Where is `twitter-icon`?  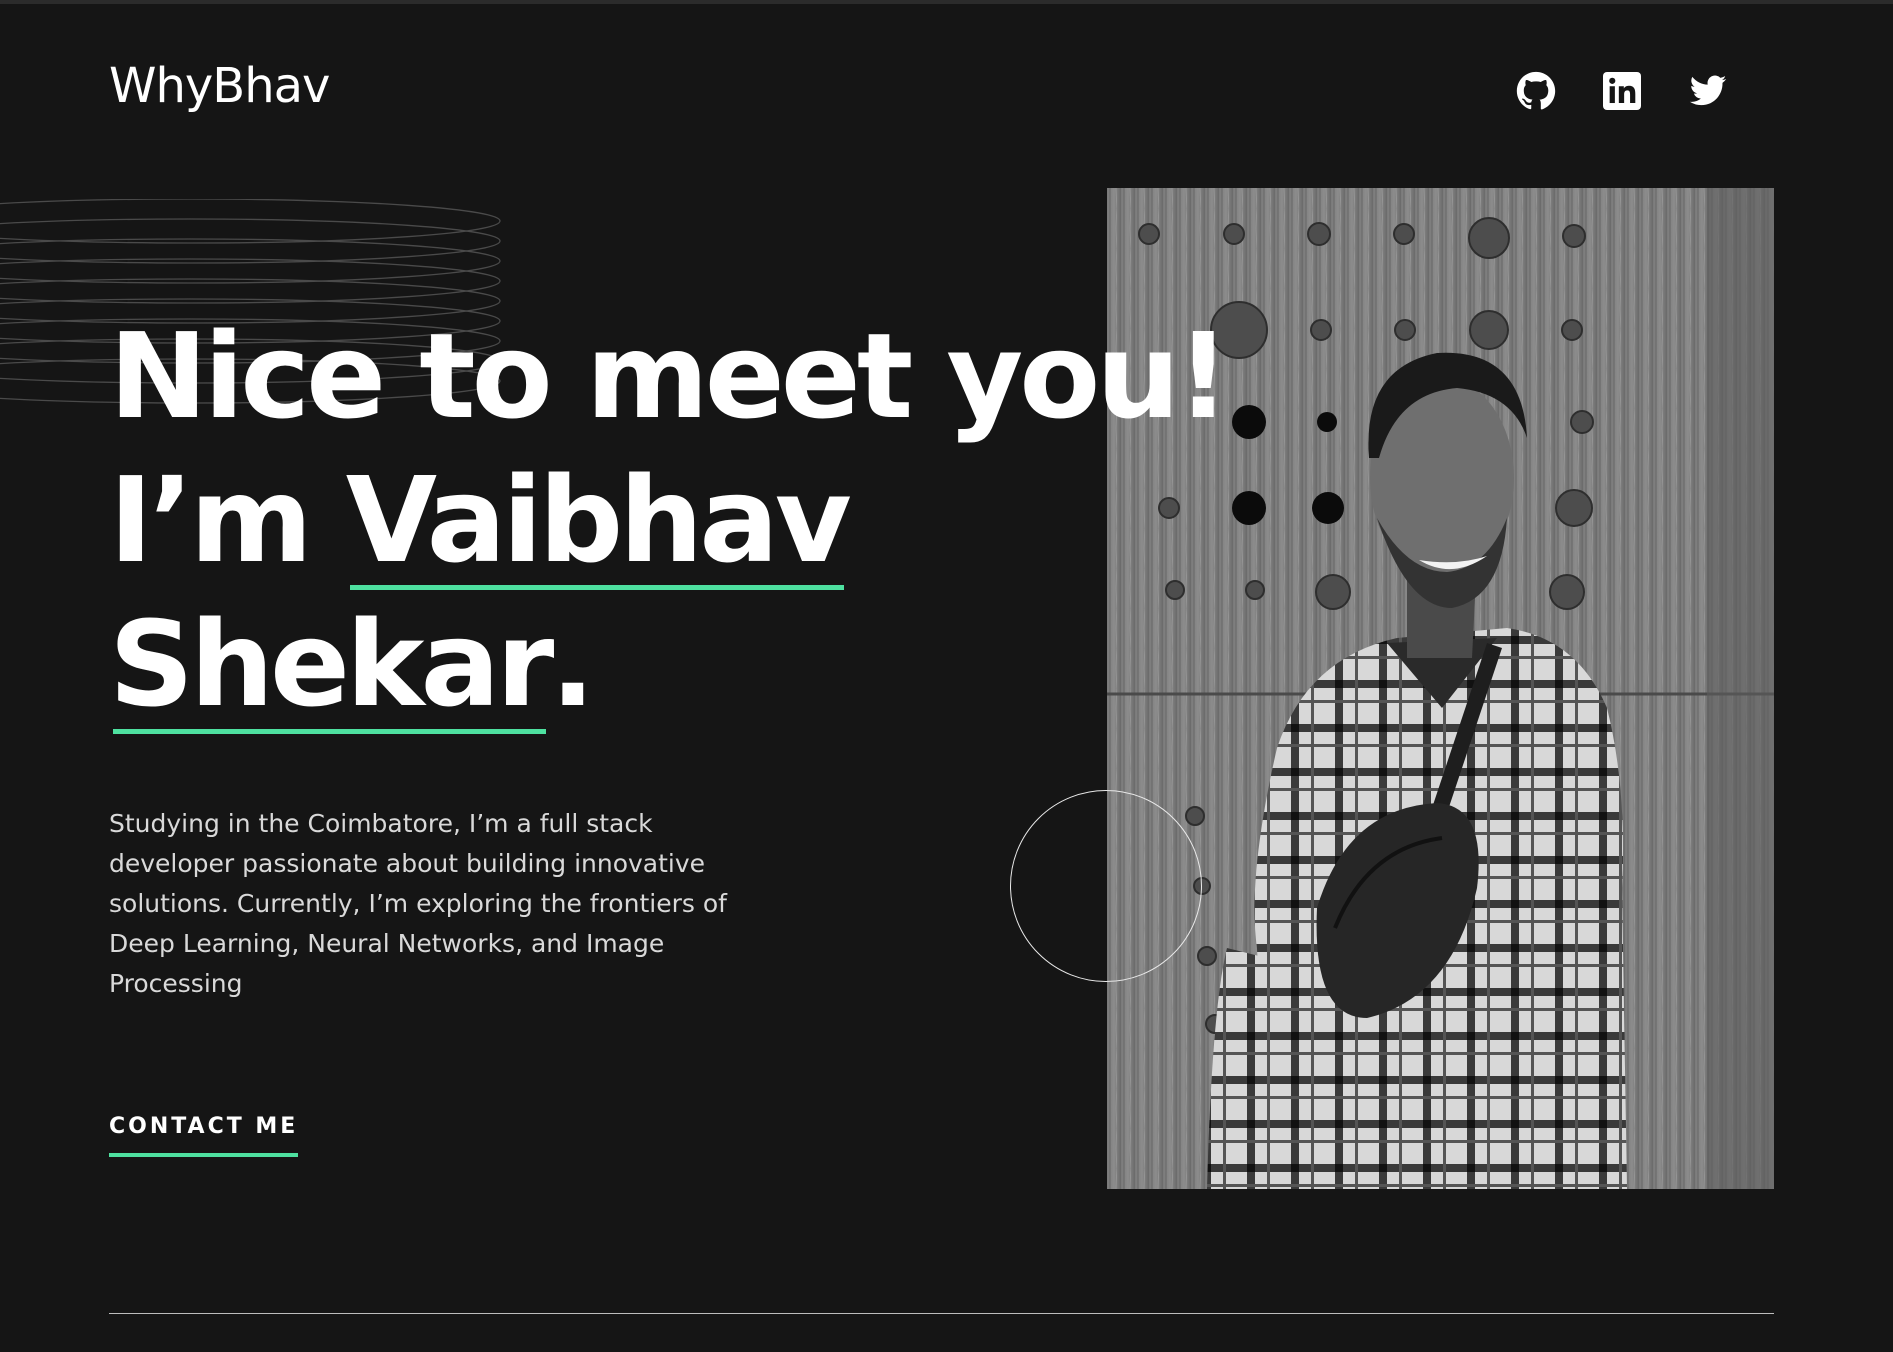
twitter-icon is located at coordinates (1708, 90).